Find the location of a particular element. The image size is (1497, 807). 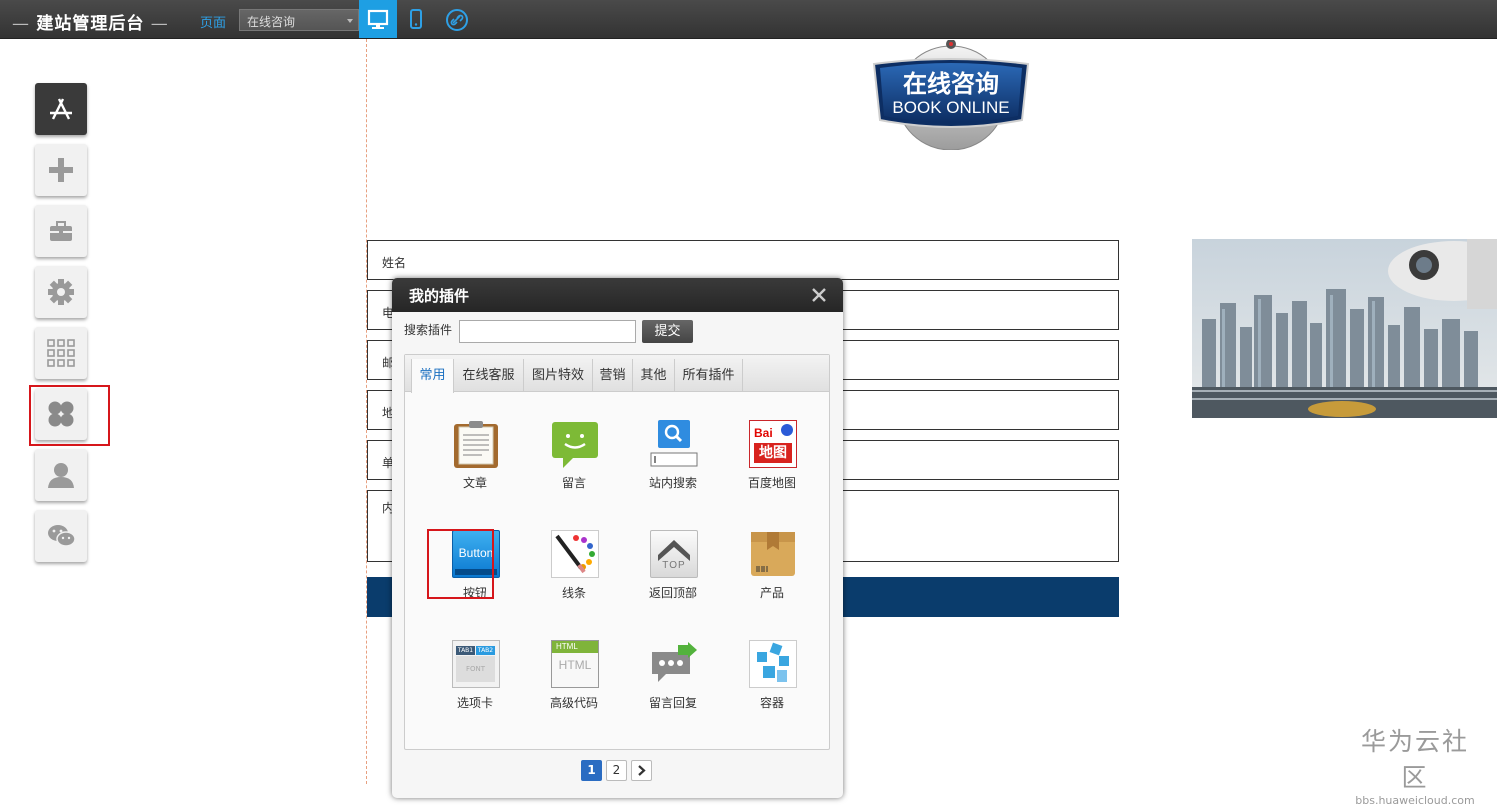

tab-online-service: 在线客服 is located at coordinates (489, 375).